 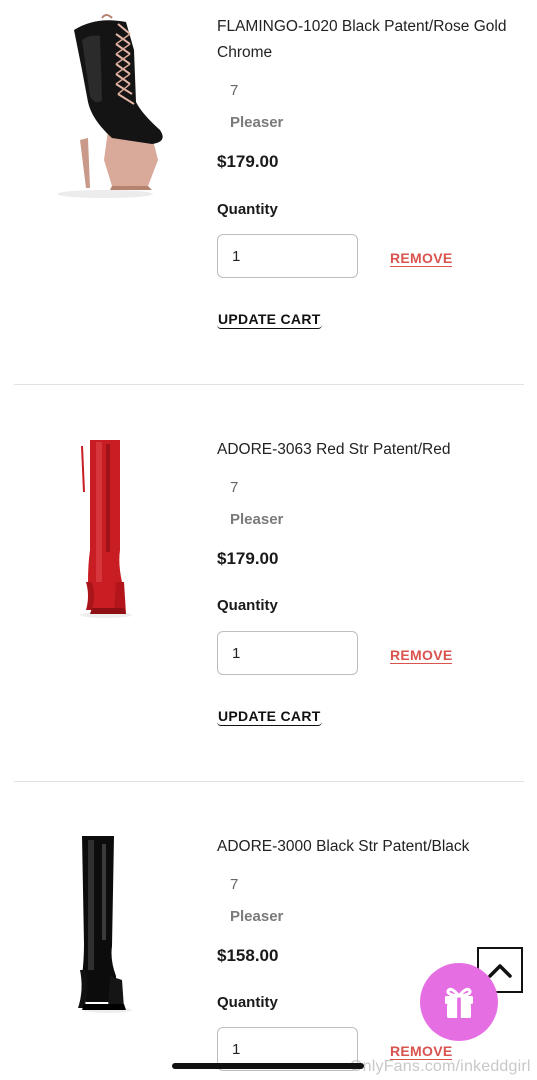 I want to click on home-indicator, so click(x=268, y=1066).